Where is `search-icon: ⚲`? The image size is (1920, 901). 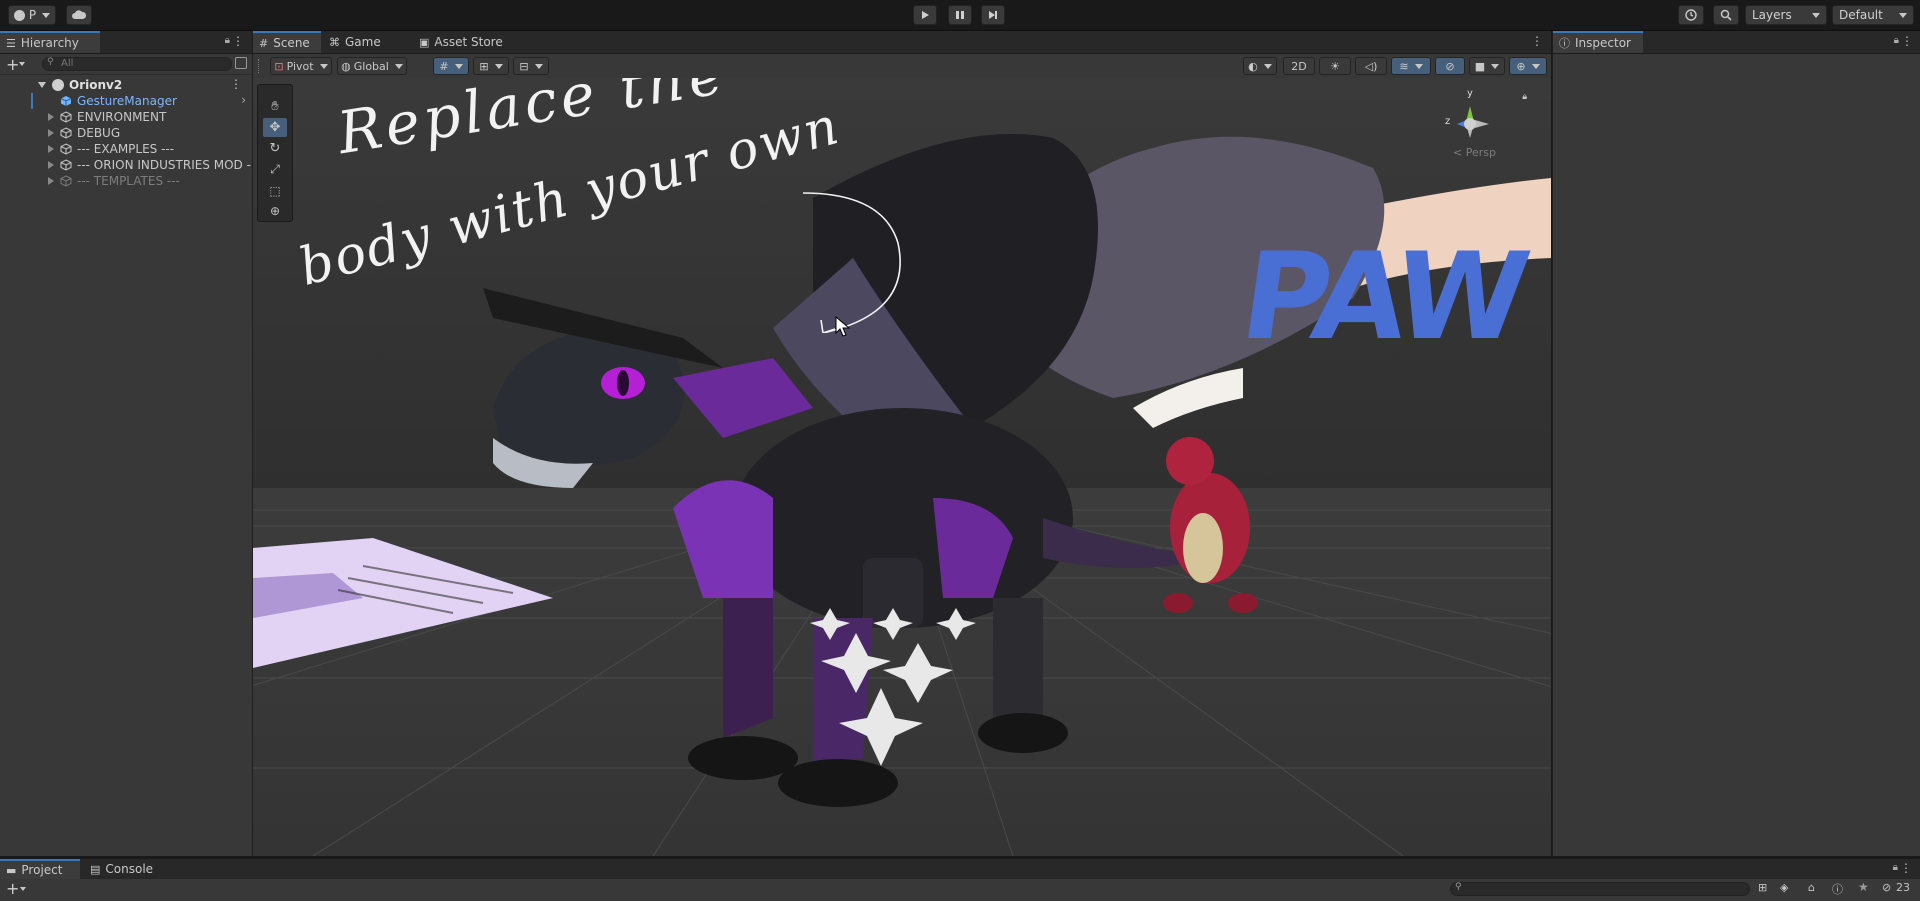
search-icon: ⚲ is located at coordinates (50, 62).